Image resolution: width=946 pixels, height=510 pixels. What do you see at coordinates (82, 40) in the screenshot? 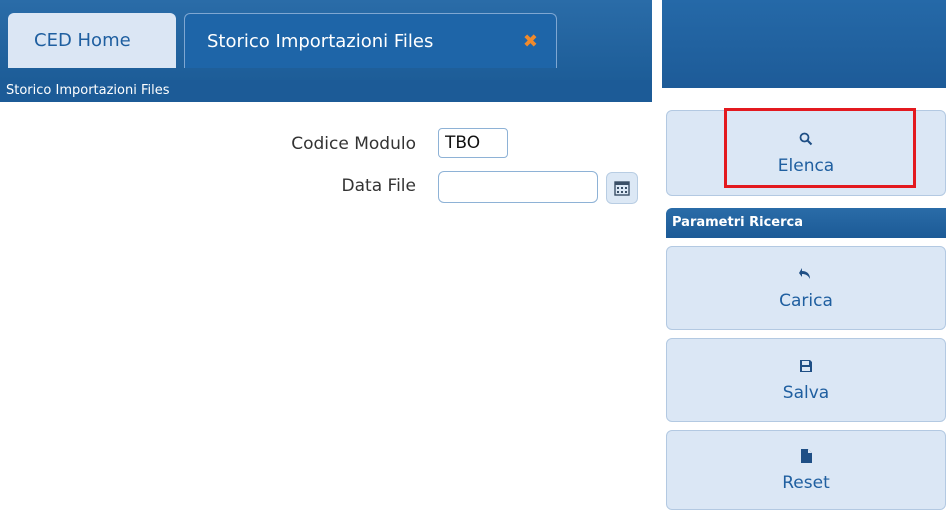
I see `tab-ced-home-label: CED Home` at bounding box center [82, 40].